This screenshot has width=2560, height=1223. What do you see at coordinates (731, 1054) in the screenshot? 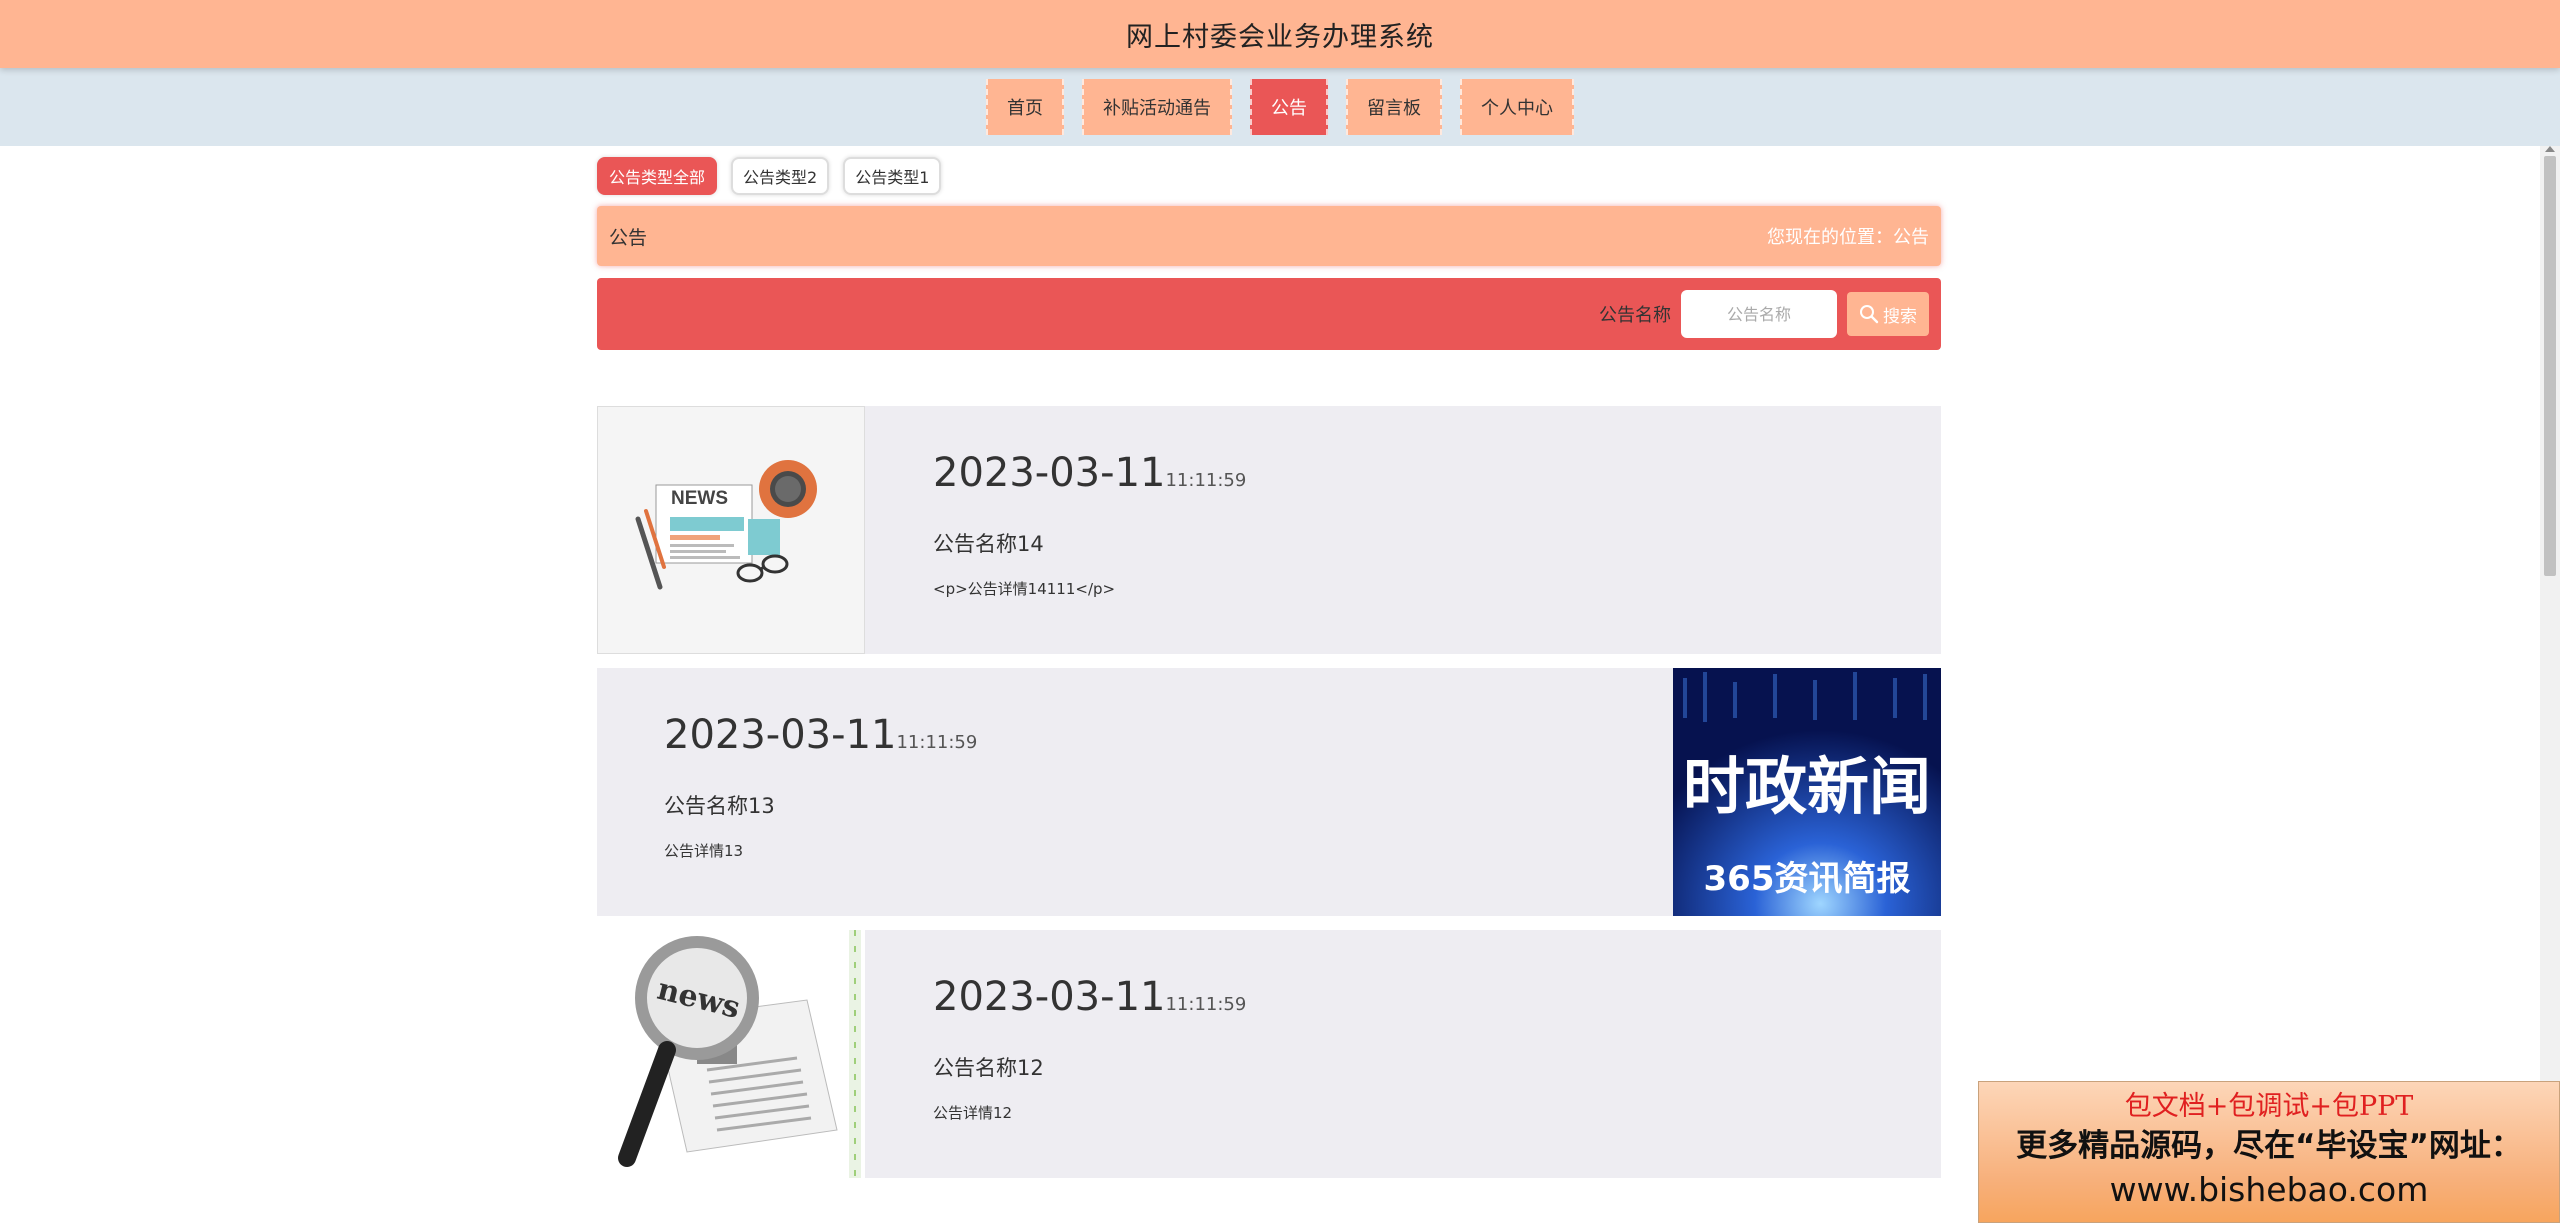
I see `newspaper-thumbnail: news` at bounding box center [731, 1054].